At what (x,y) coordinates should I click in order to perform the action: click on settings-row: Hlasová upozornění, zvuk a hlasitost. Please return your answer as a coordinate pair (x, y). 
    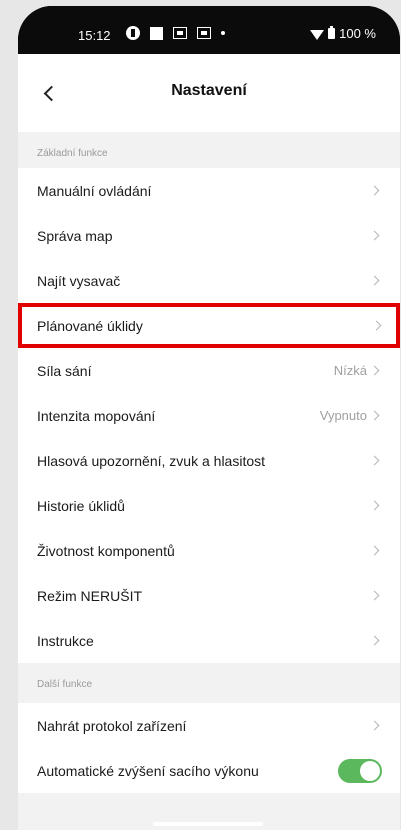
    Looking at the image, I should click on (209, 460).